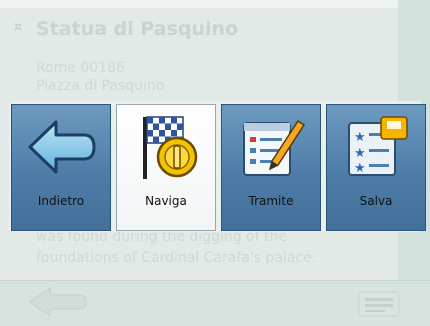  Describe the element at coordinates (58, 302) in the screenshot. I see `bottom-back-arrow-icon` at that location.